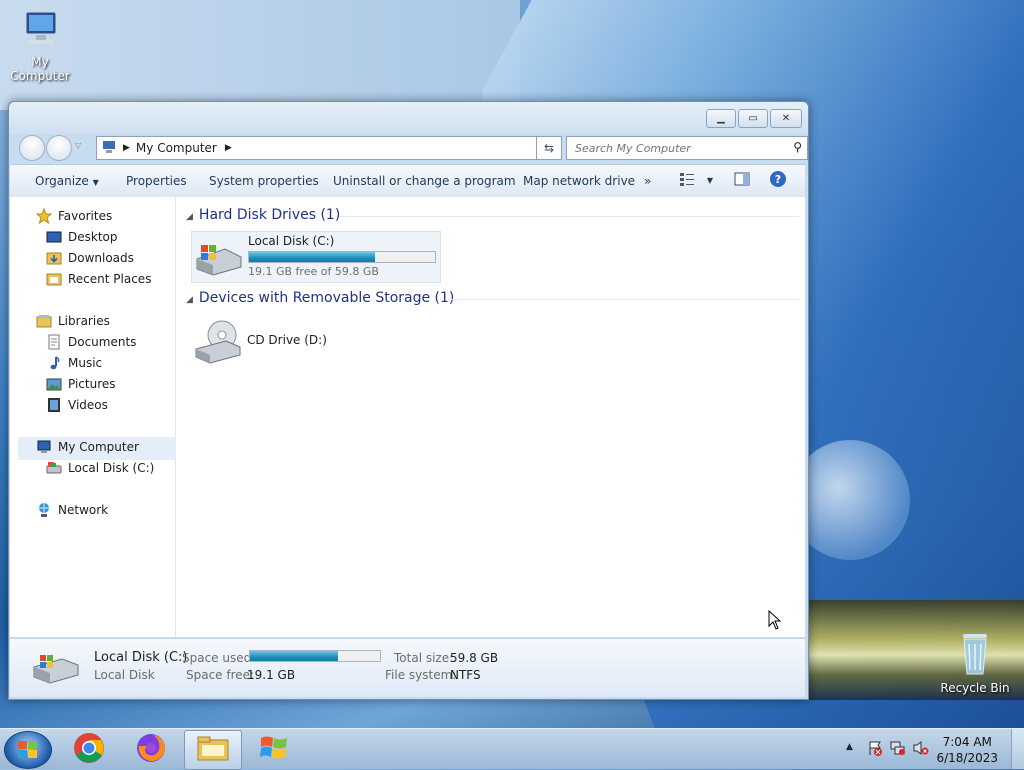 The height and width of the screenshot is (770, 1024). I want to click on nav-item-documents: Documents, so click(91, 342).